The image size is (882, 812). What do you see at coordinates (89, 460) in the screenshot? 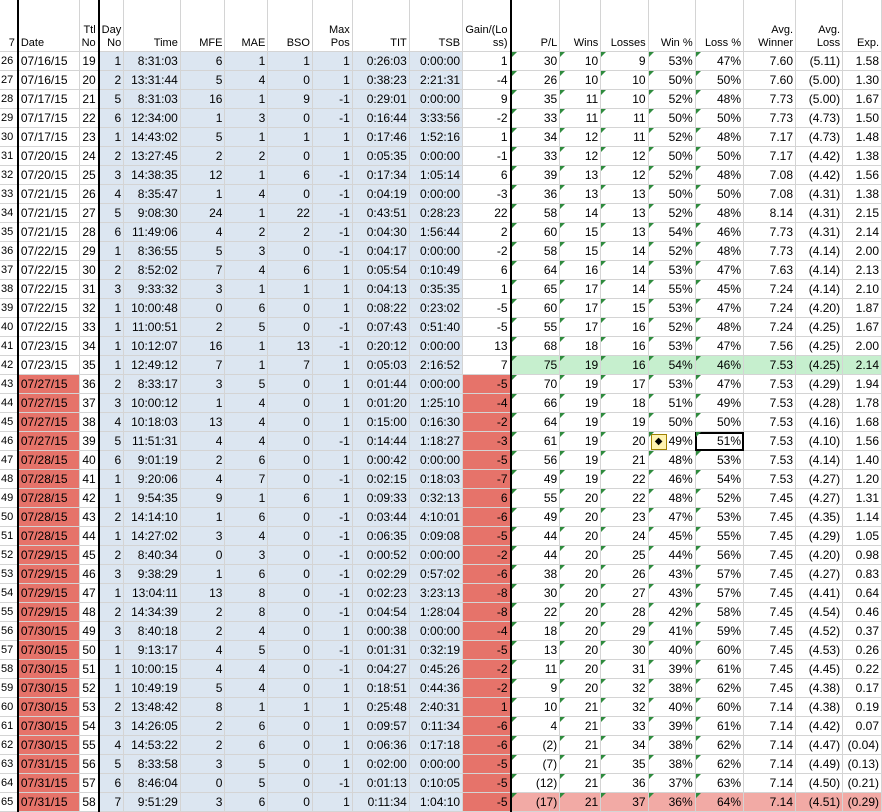
I see `cell-ttl-no: 40` at bounding box center [89, 460].